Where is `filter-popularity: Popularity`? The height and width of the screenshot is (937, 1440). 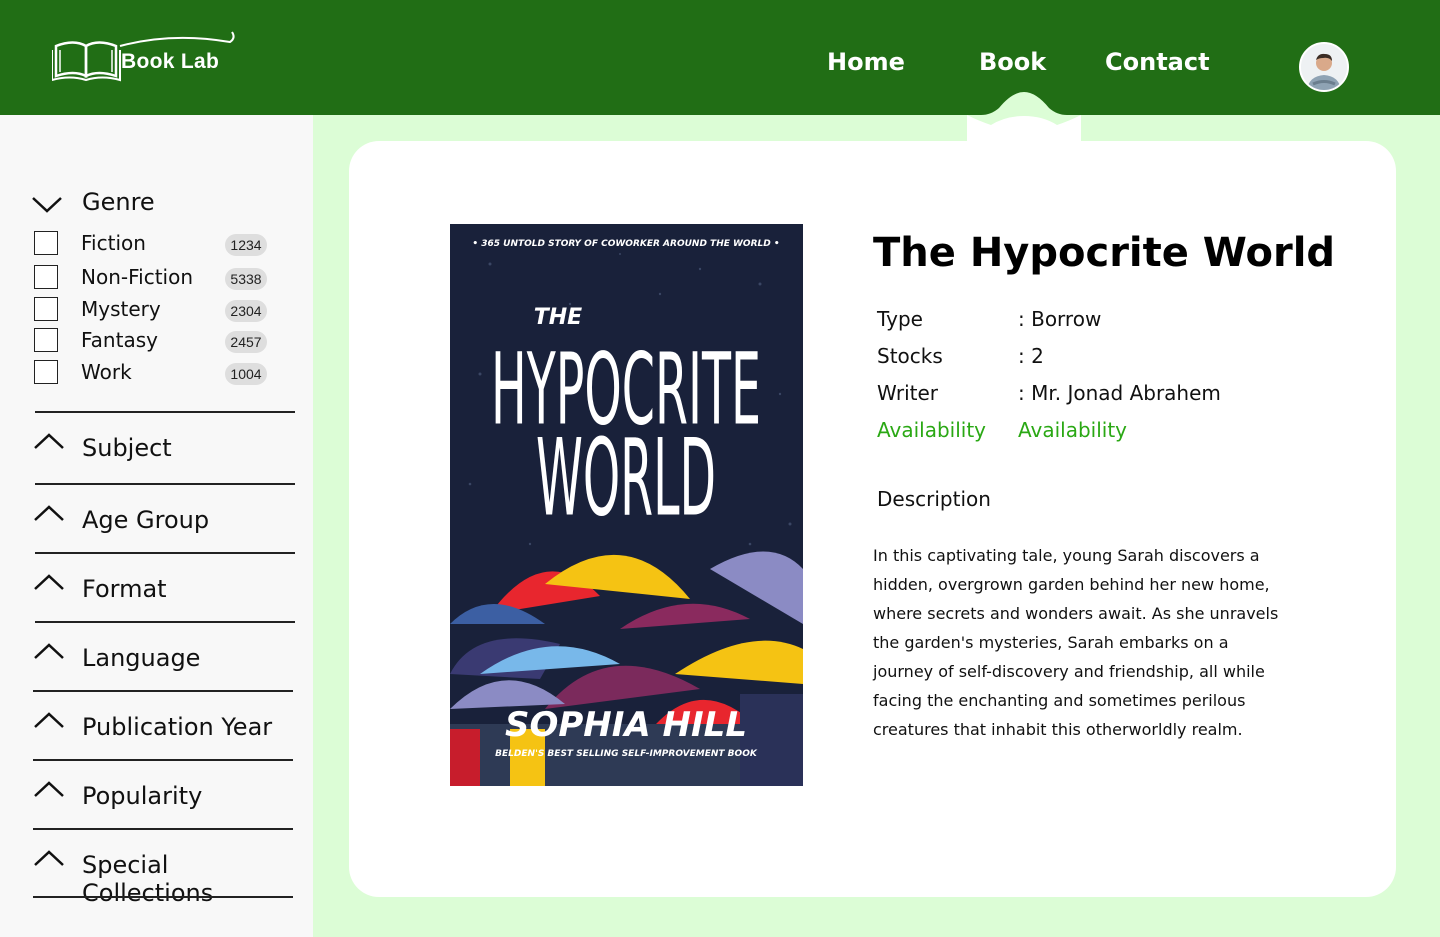 filter-popularity: Popularity is located at coordinates (167, 803).